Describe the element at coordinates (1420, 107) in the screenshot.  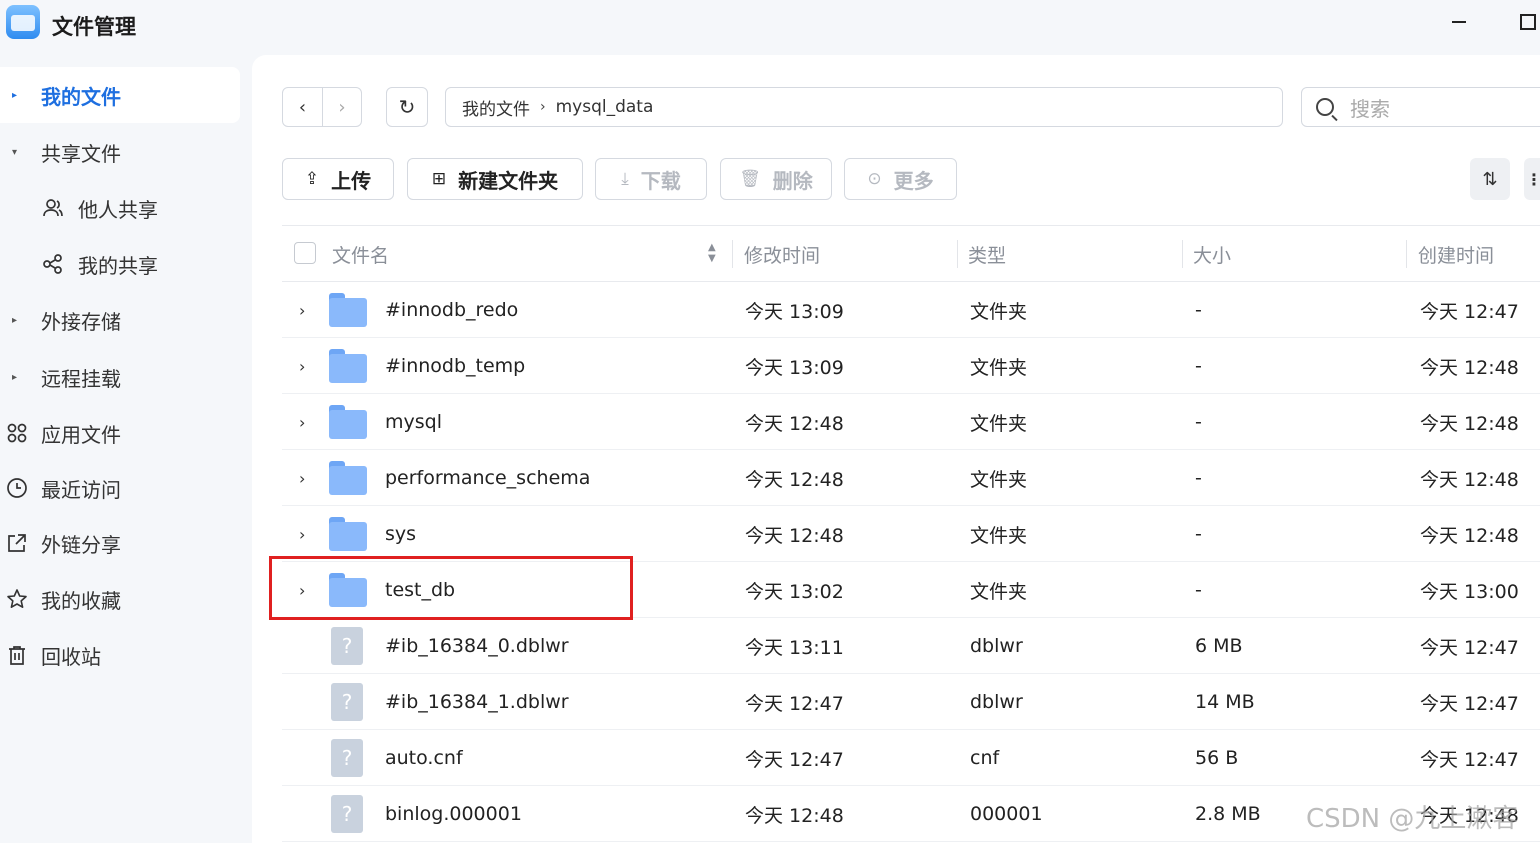
I see `search-input: 搜索` at that location.